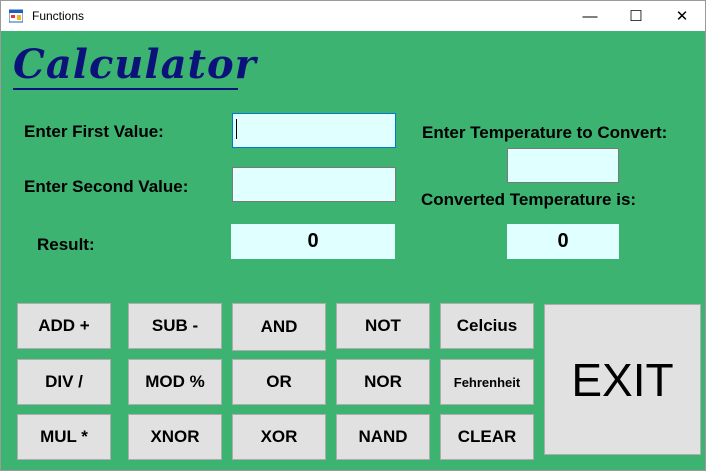 Image resolution: width=706 pixels, height=471 pixels. Describe the element at coordinates (279, 382) in the screenshot. I see `or-button: OR` at that location.